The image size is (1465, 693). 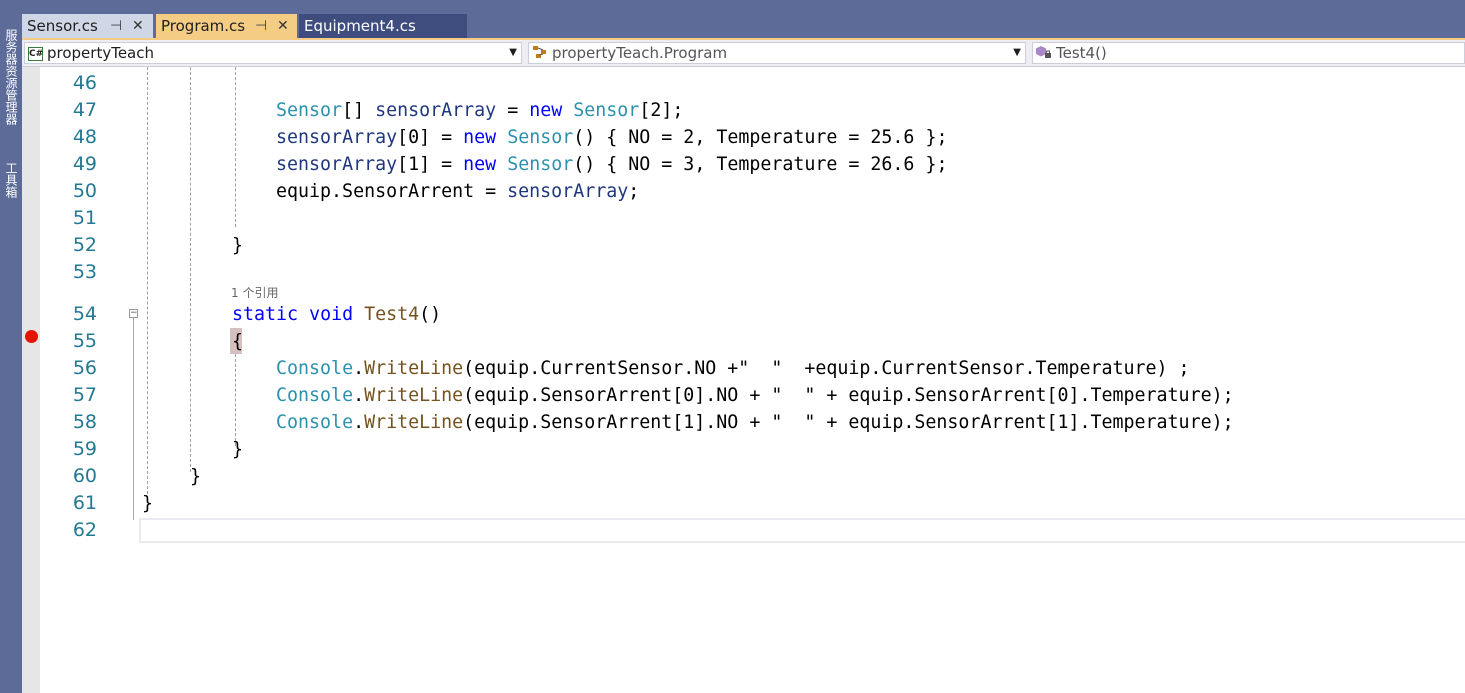 I want to click on line-number: 54, so click(x=84, y=314).